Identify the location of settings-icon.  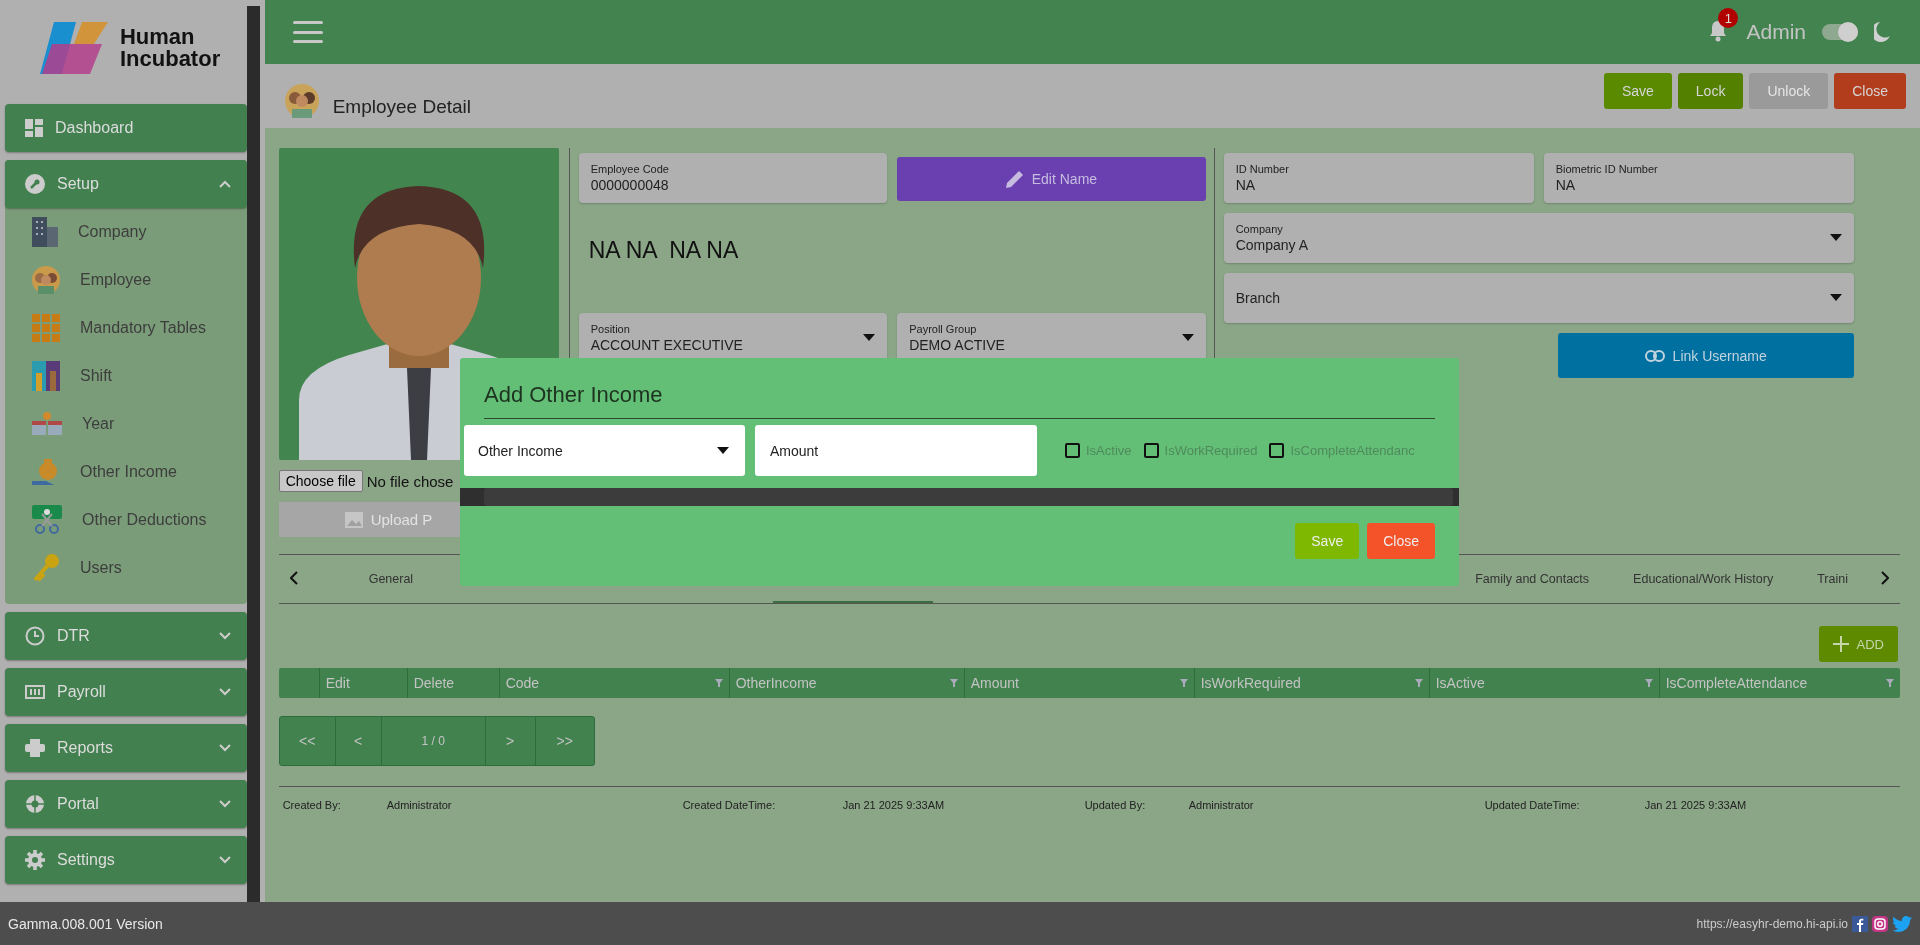
(35, 860).